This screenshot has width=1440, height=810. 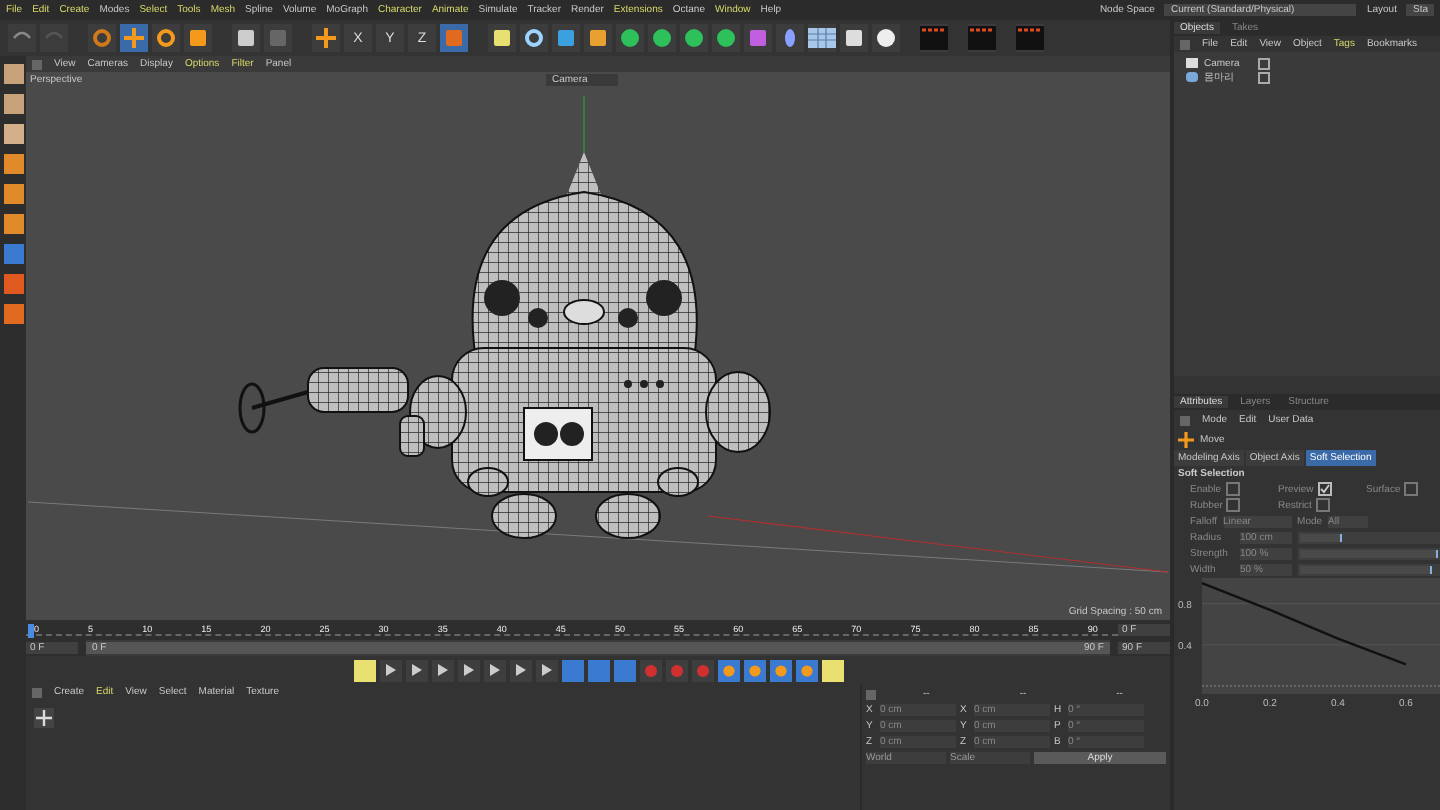 I want to click on render-view-tool-button, so click(x=502, y=38).